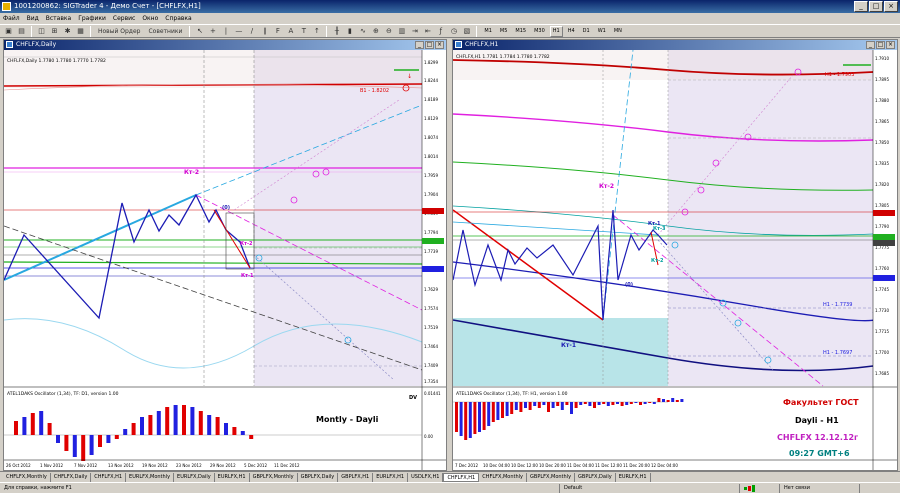 The width and height of the screenshot is (900, 493). What do you see at coordinates (194, 477) in the screenshot?
I see `chart-tab: EURLFX,Daily` at bounding box center [194, 477].